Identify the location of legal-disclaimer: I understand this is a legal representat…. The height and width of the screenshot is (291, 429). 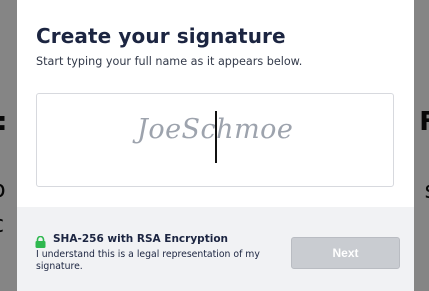
(148, 260).